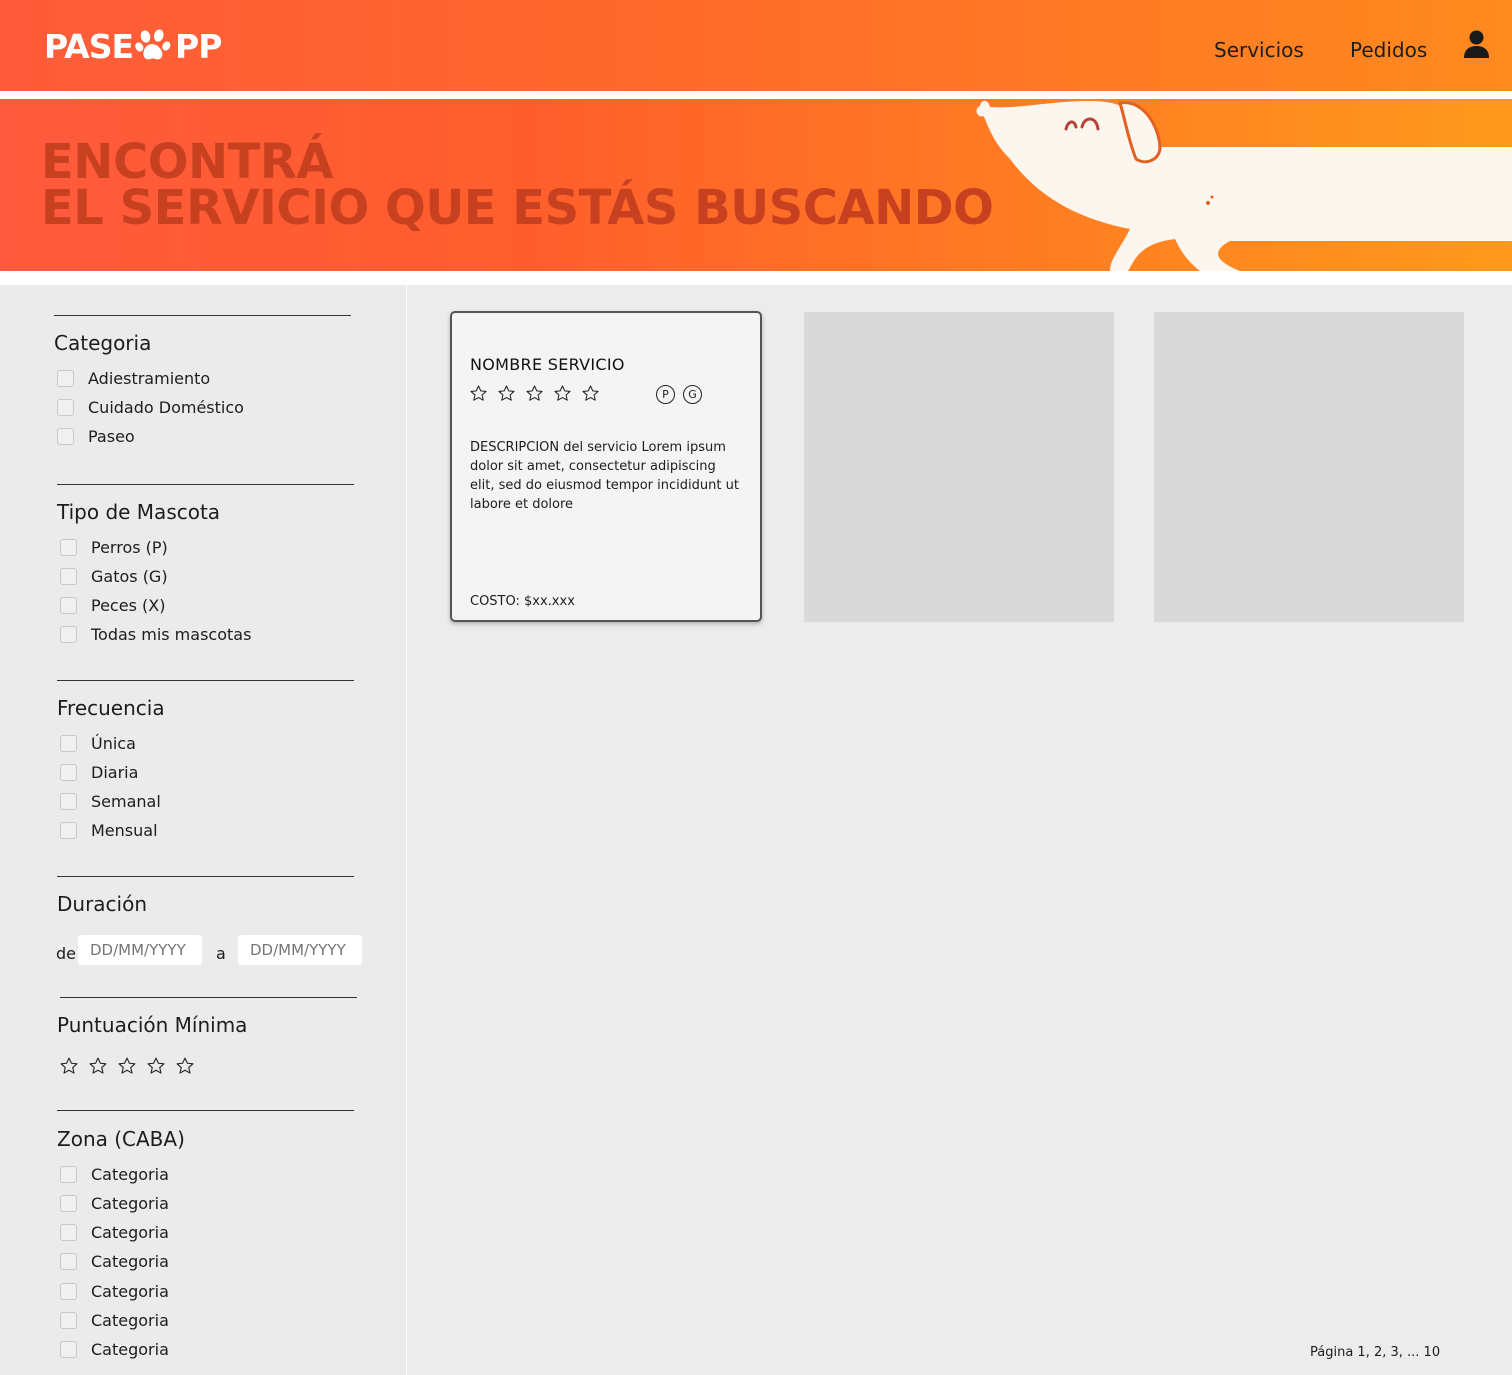 The height and width of the screenshot is (1375, 1512). Describe the element at coordinates (522, 601) in the screenshot. I see `service-cost: COSTO: $xx.xxx` at that location.